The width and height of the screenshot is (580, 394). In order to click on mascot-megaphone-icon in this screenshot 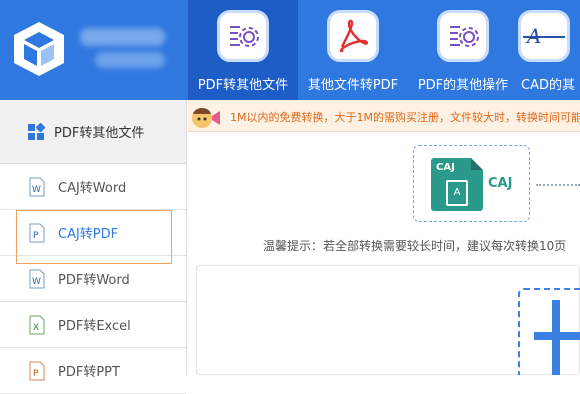, I will do `click(206, 118)`.